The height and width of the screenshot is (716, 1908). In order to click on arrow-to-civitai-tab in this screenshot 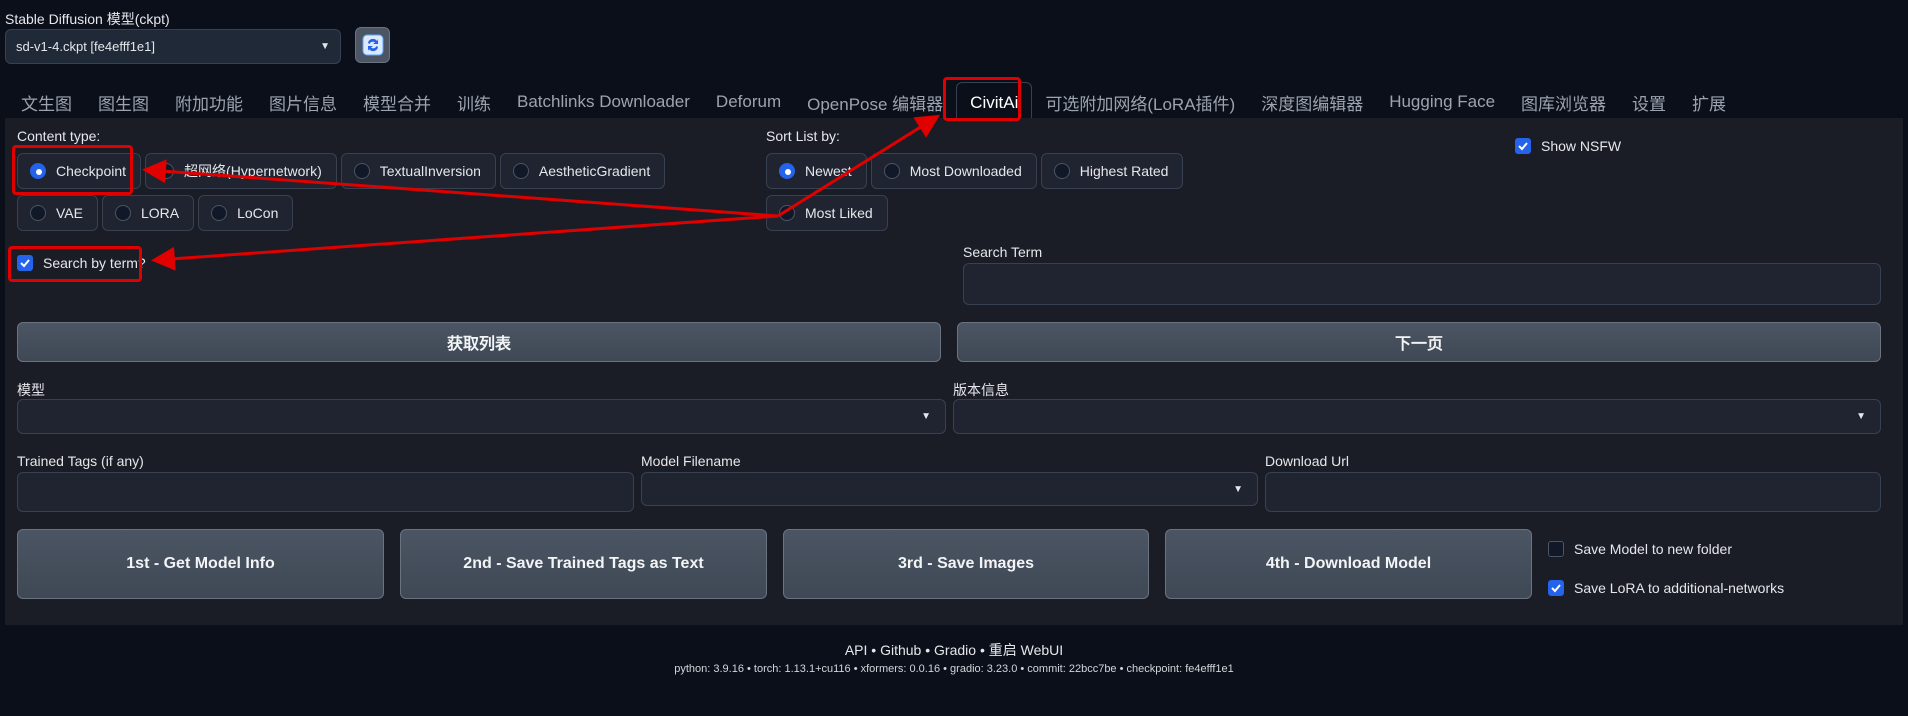, I will do `click(859, 166)`.